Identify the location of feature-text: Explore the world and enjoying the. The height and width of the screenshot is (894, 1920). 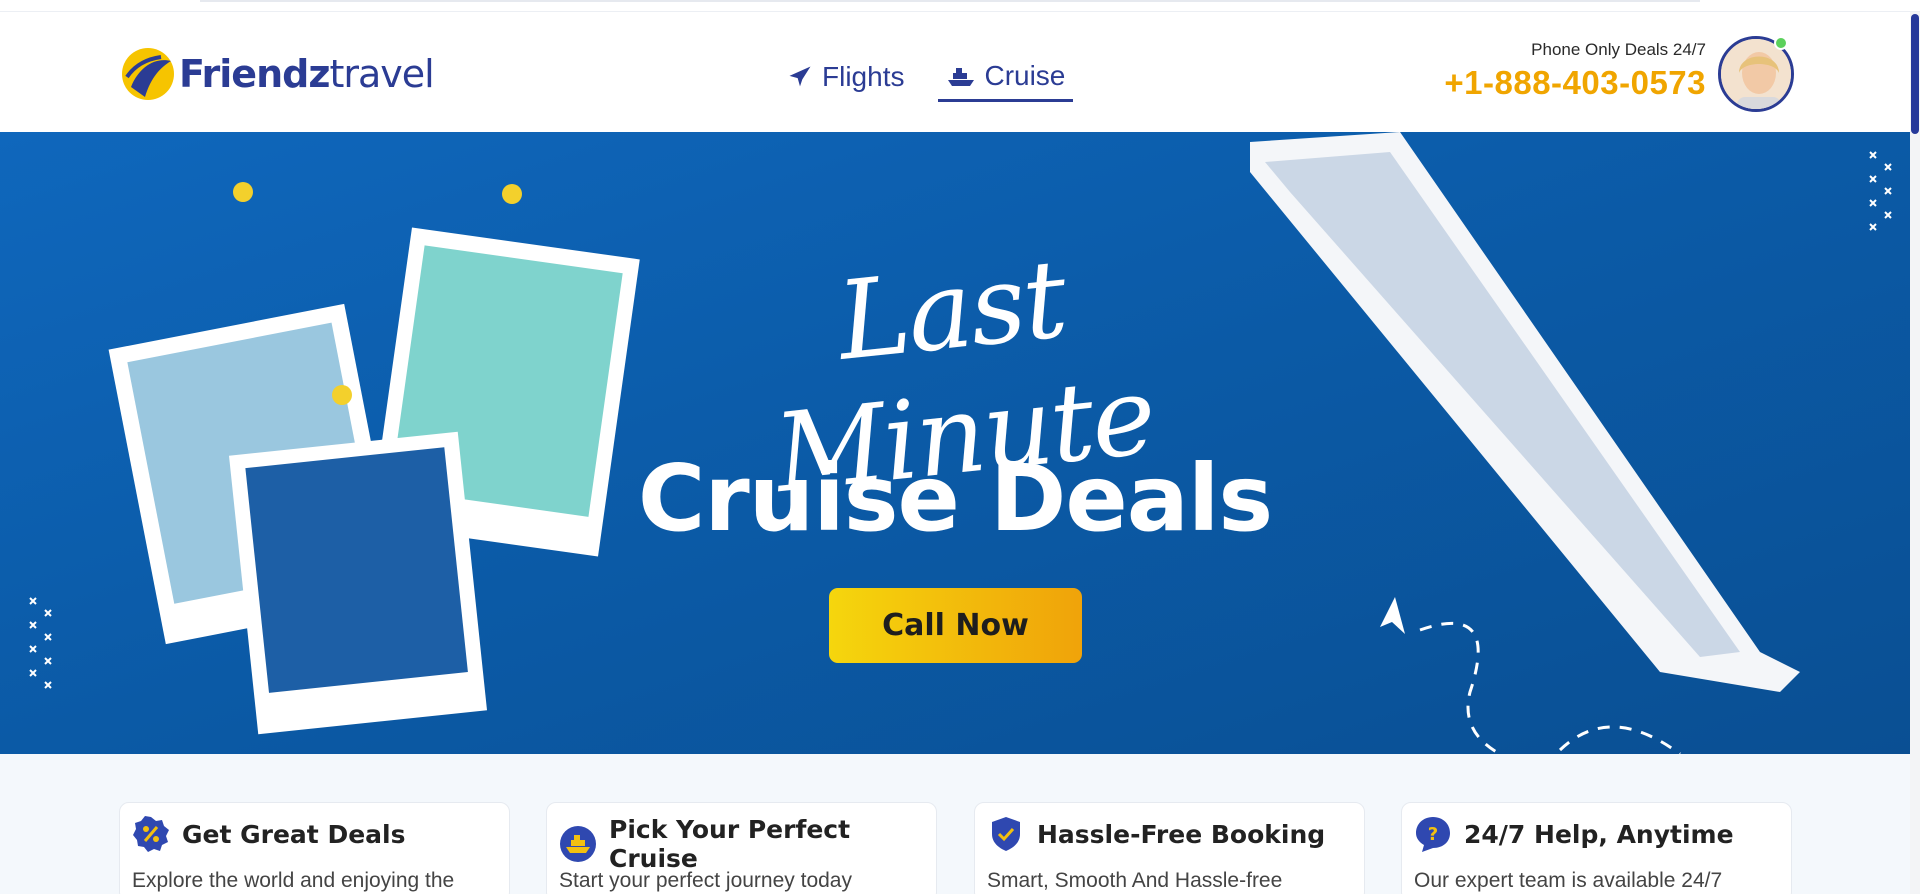
(293, 880).